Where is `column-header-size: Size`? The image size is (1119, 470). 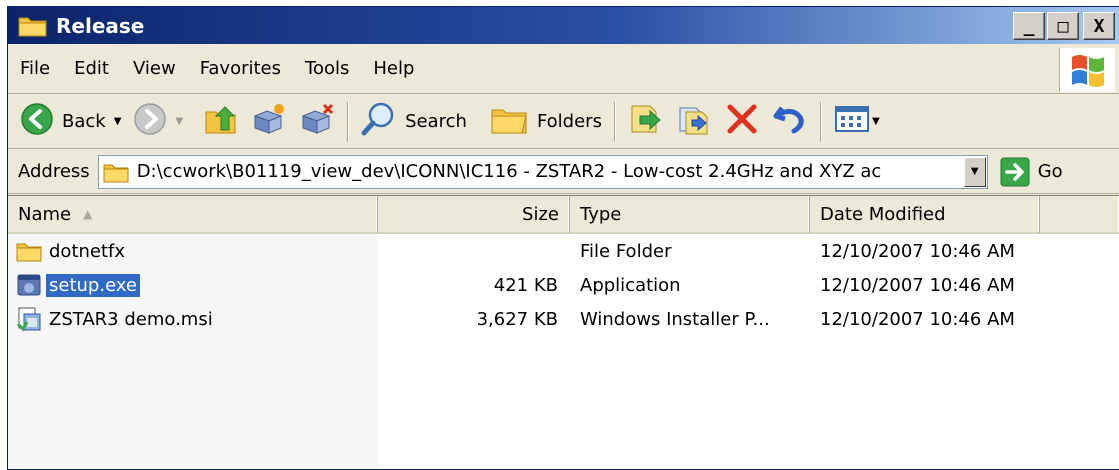
column-header-size: Size is located at coordinates (474, 215).